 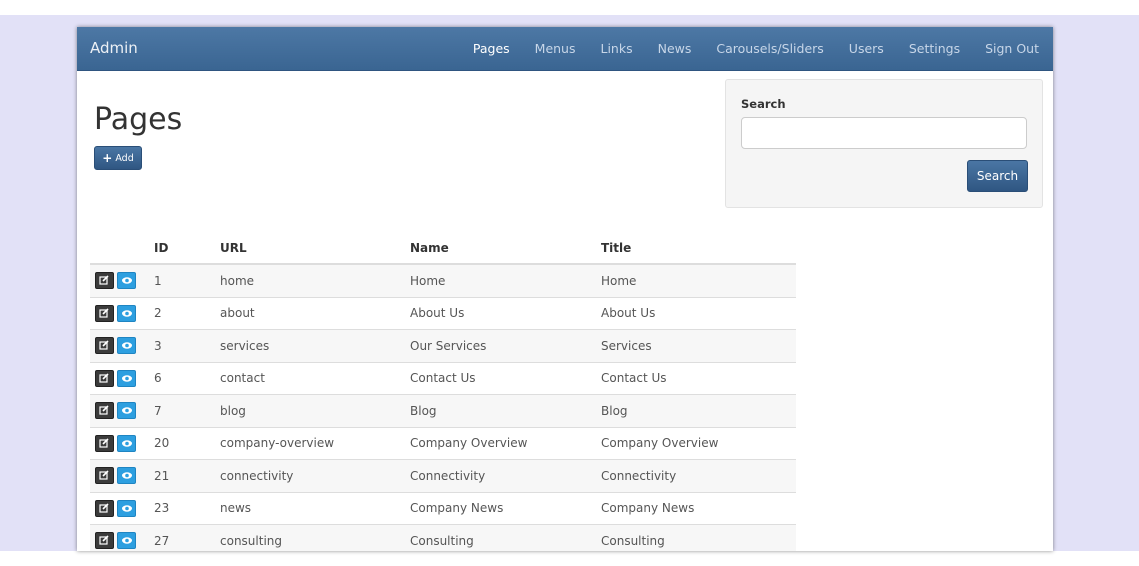 I want to click on table-header-row: ID URL Name Title, so click(x=443, y=248).